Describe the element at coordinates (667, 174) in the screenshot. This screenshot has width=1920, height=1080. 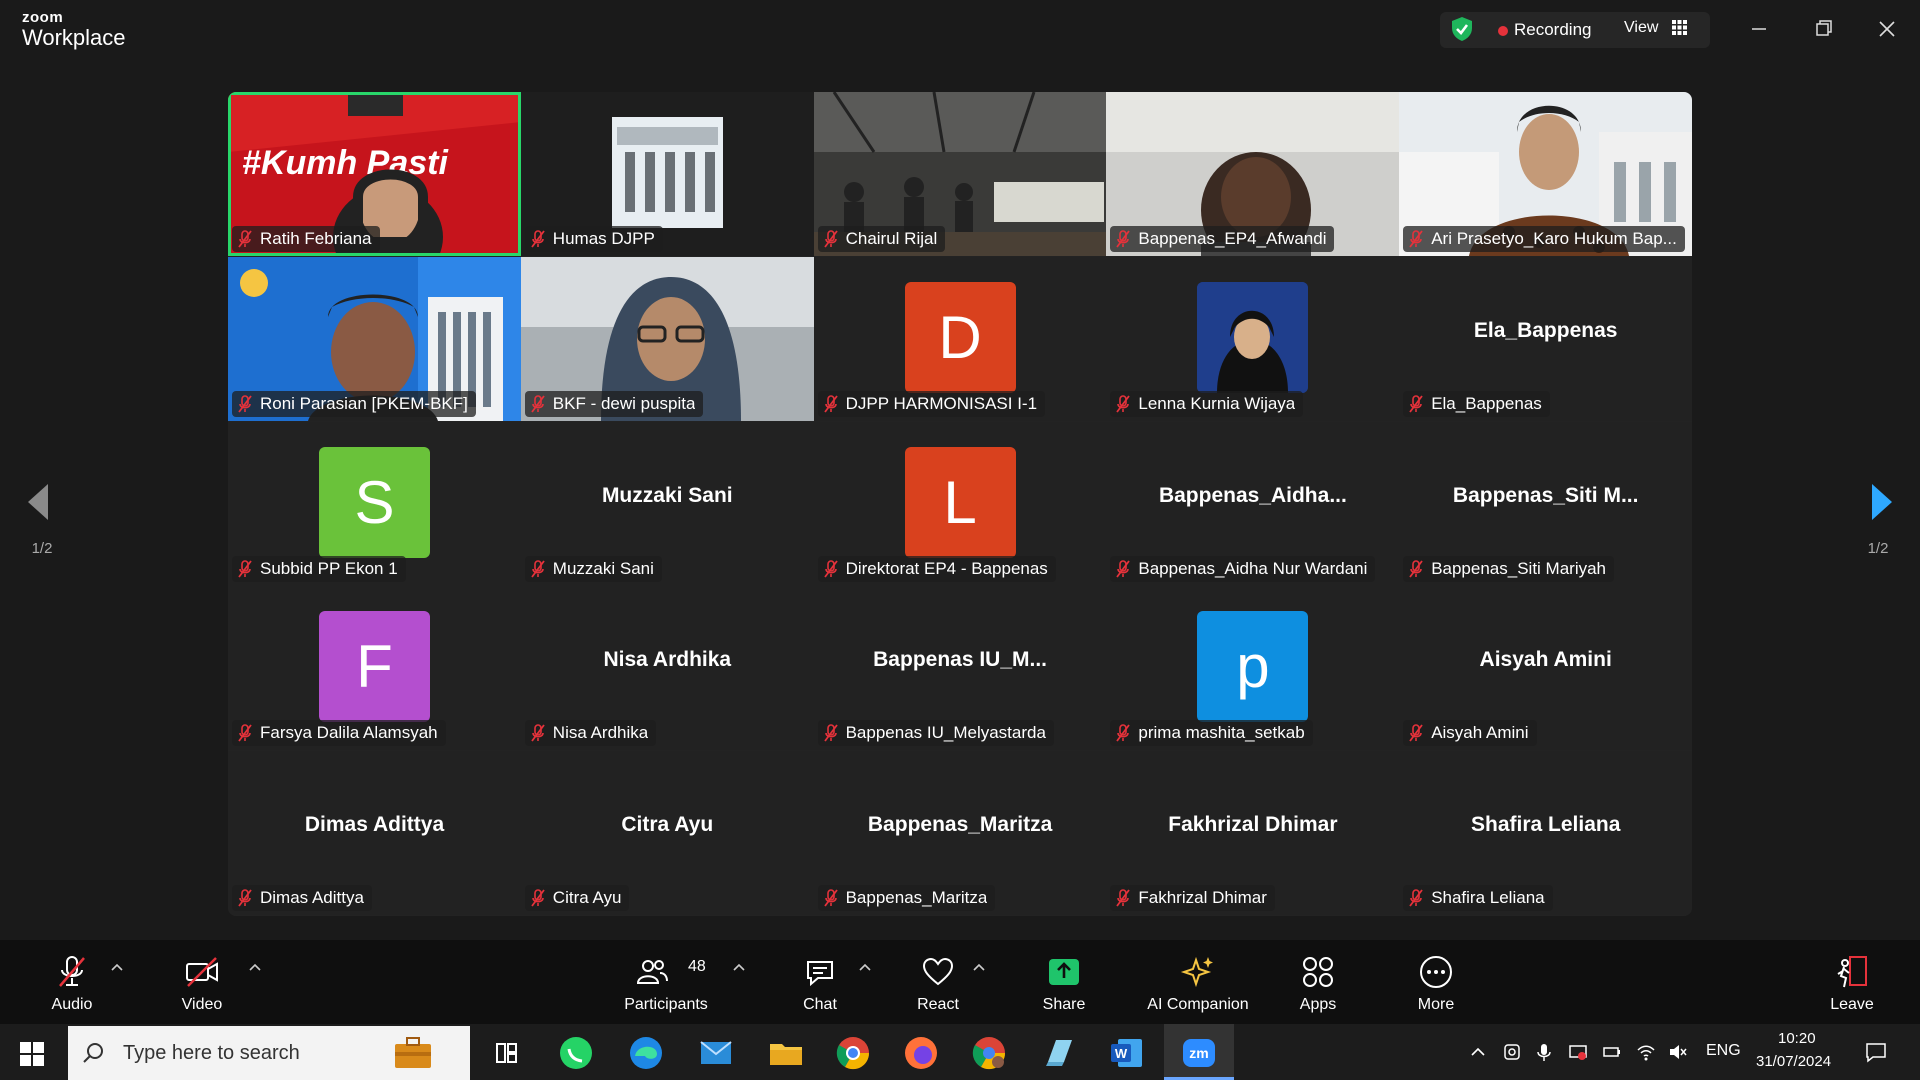
I see `participant-tile: Humas DJPP` at that location.